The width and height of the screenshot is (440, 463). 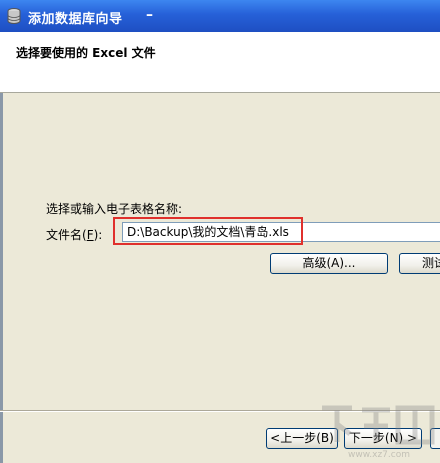 I want to click on file-label-accesskey: F, so click(x=90, y=235).